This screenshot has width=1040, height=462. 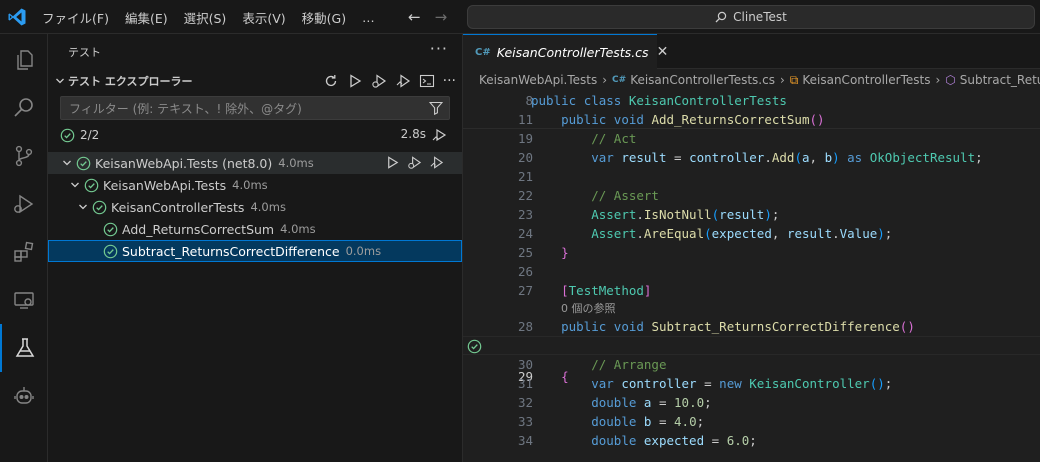 I want to click on terminal-output-icon, so click(x=427, y=81).